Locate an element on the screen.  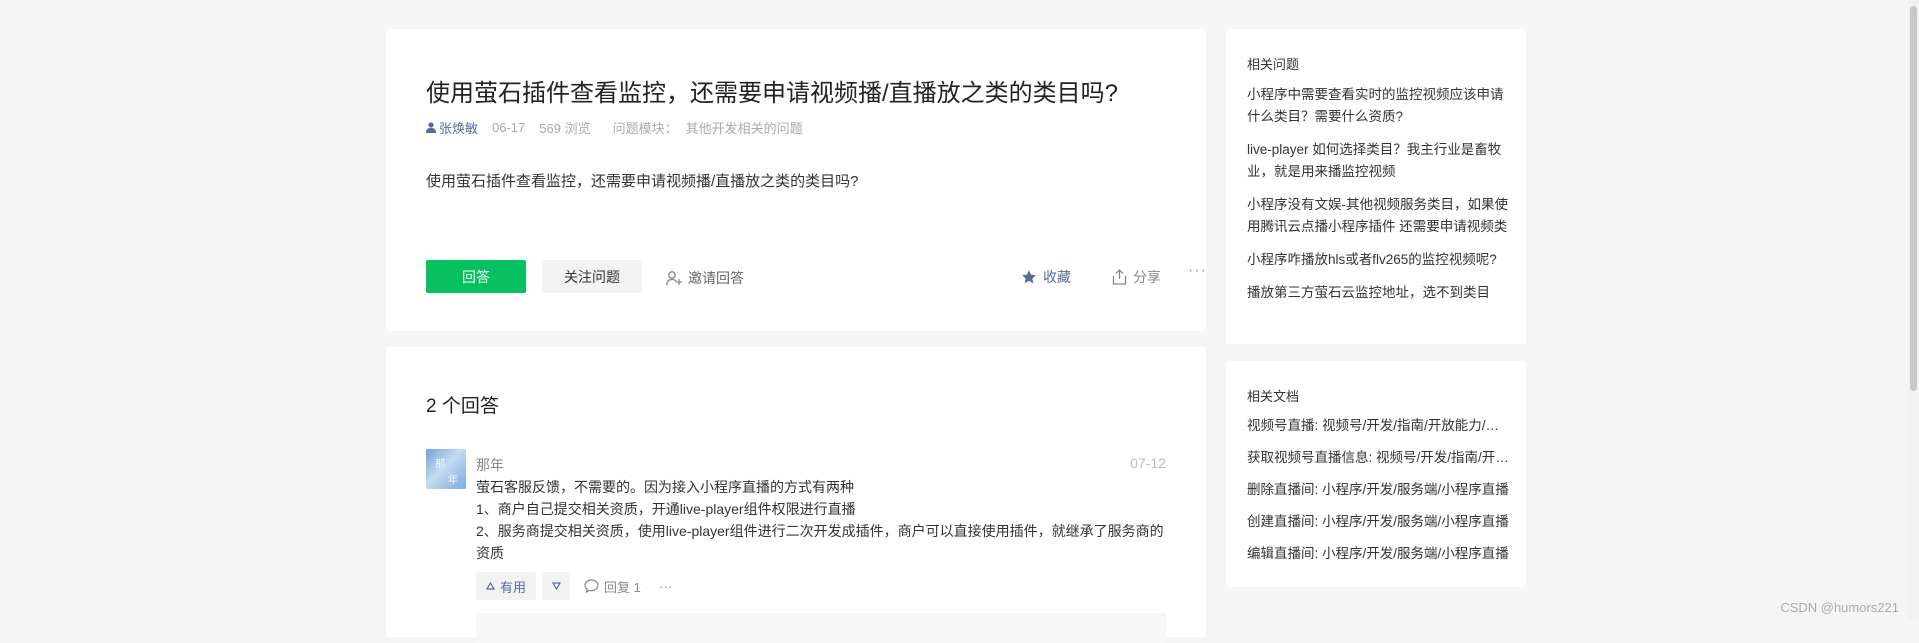
invite-label: 邀请回答 is located at coordinates (716, 278).